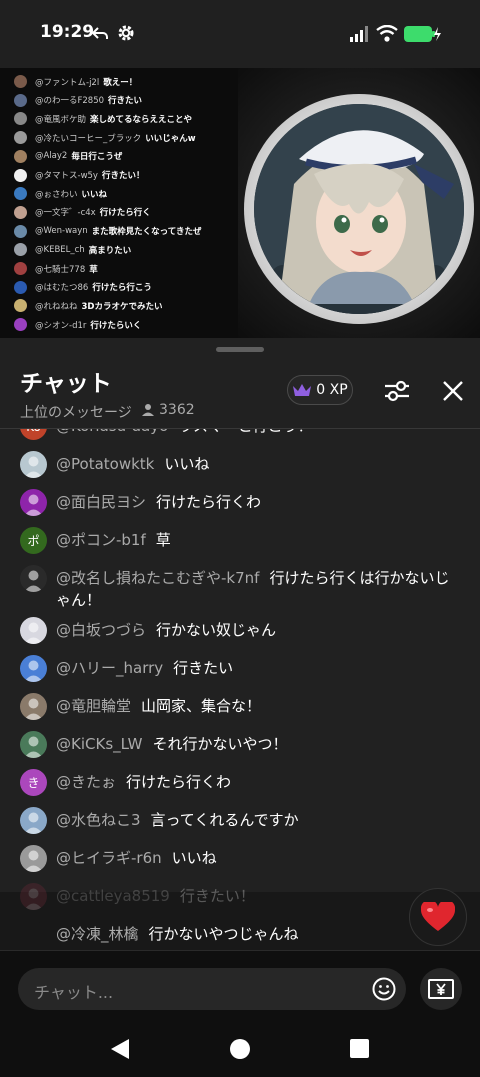  What do you see at coordinates (66, 176) in the screenshot?
I see `video-chat-username: @タマトス-w5y` at bounding box center [66, 176].